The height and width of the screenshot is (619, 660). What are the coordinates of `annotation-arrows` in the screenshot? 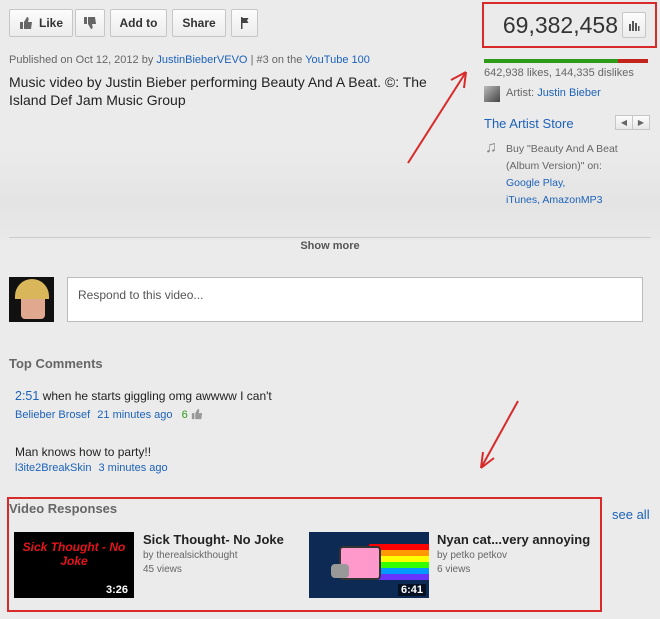 It's located at (463, 270).